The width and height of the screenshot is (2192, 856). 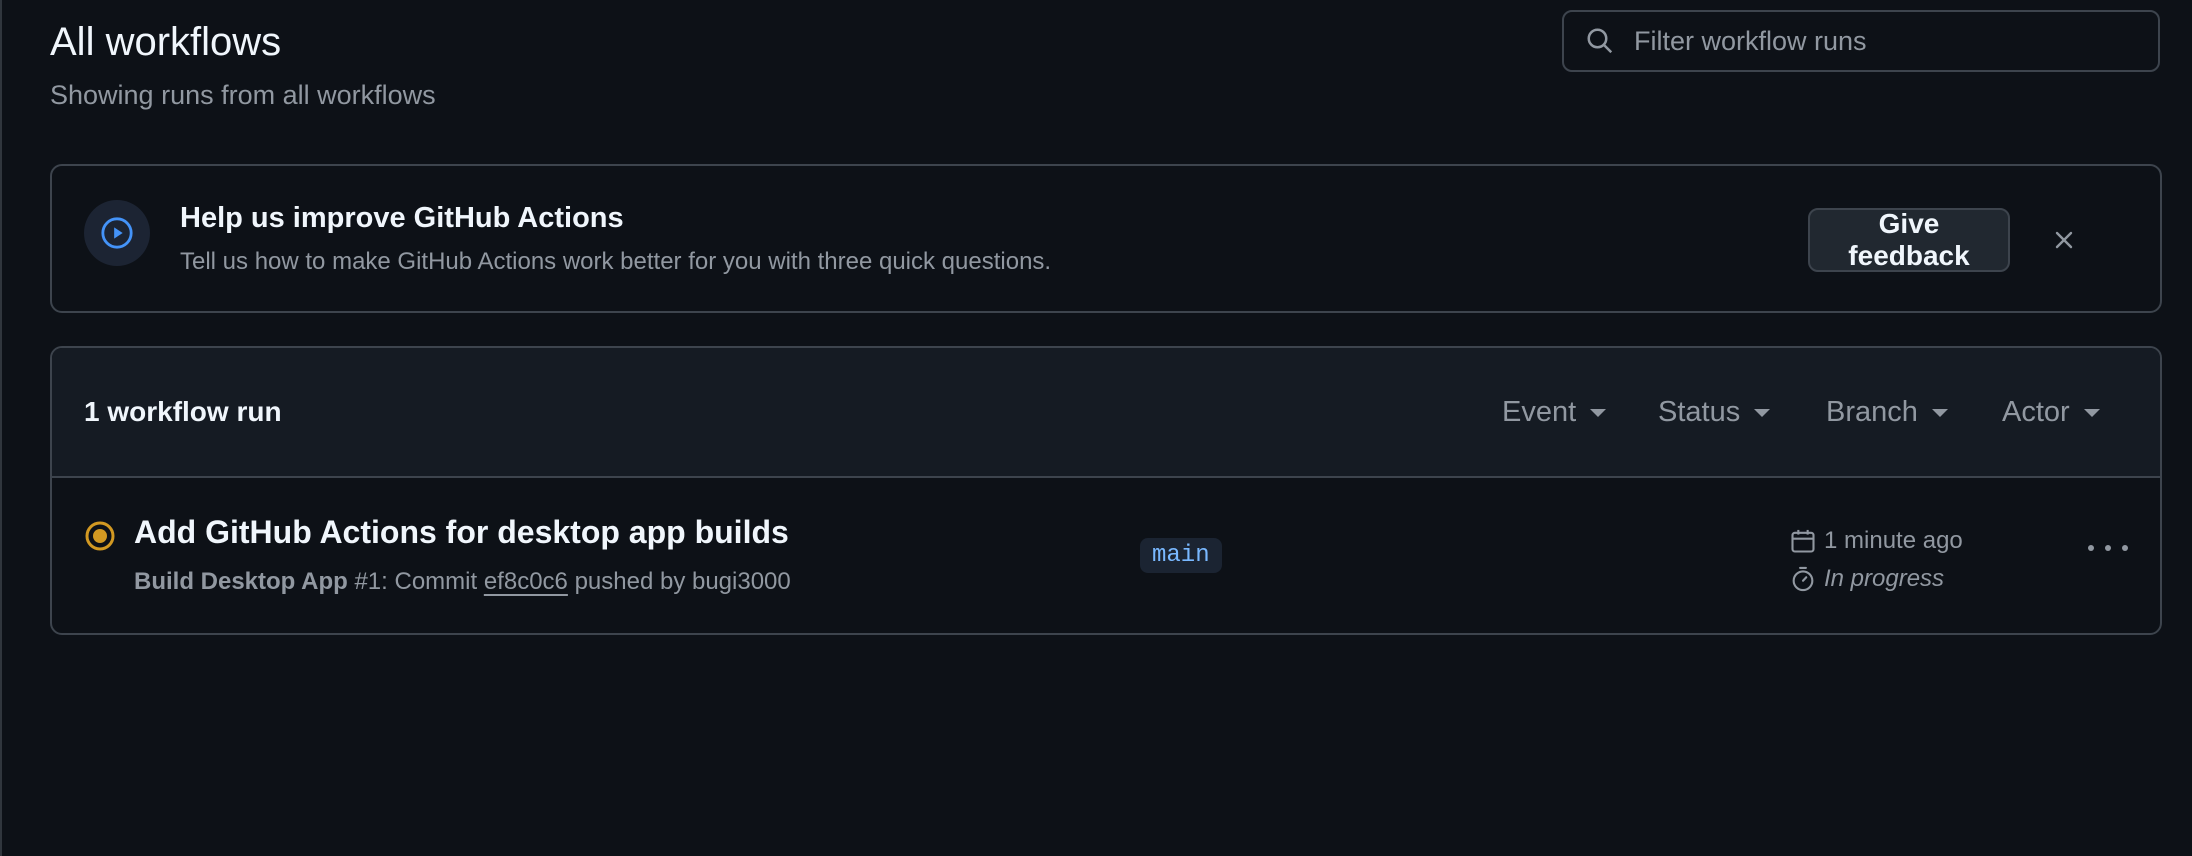 I want to click on stopwatch-icon, so click(x=1803, y=579).